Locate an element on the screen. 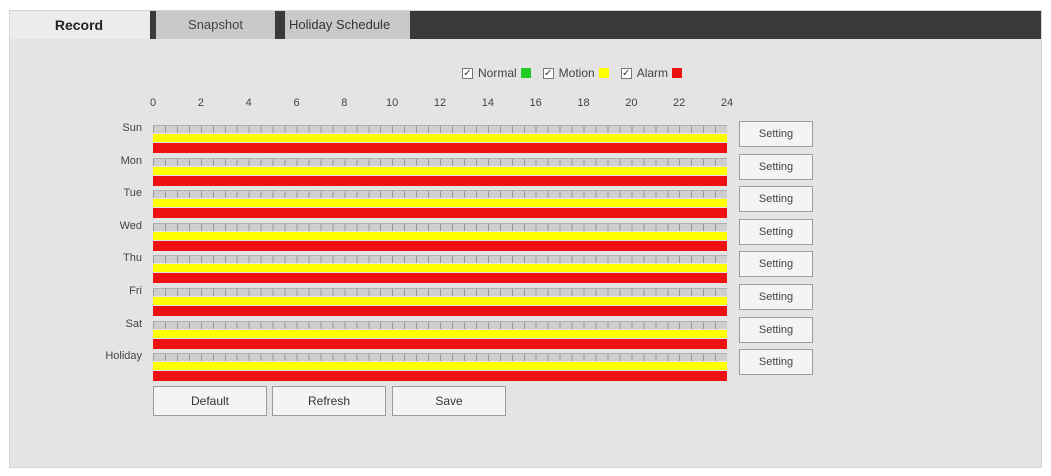 The width and height of the screenshot is (1051, 476). default-button: Default is located at coordinates (210, 401).